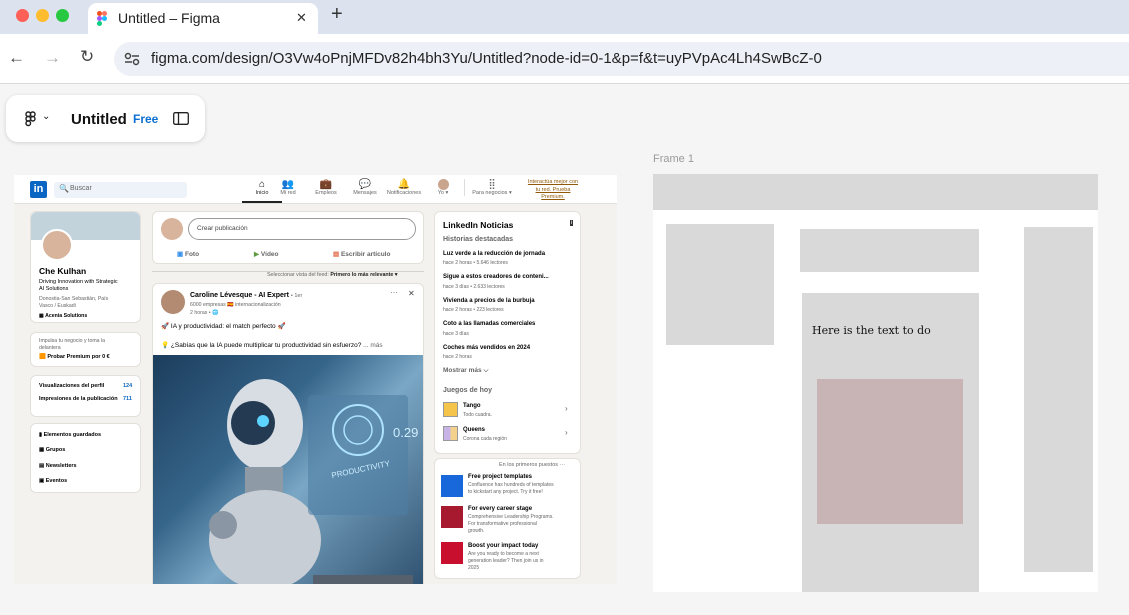 This screenshot has width=1129, height=615. I want to click on frame-text: Here is the text to do, so click(871, 330).